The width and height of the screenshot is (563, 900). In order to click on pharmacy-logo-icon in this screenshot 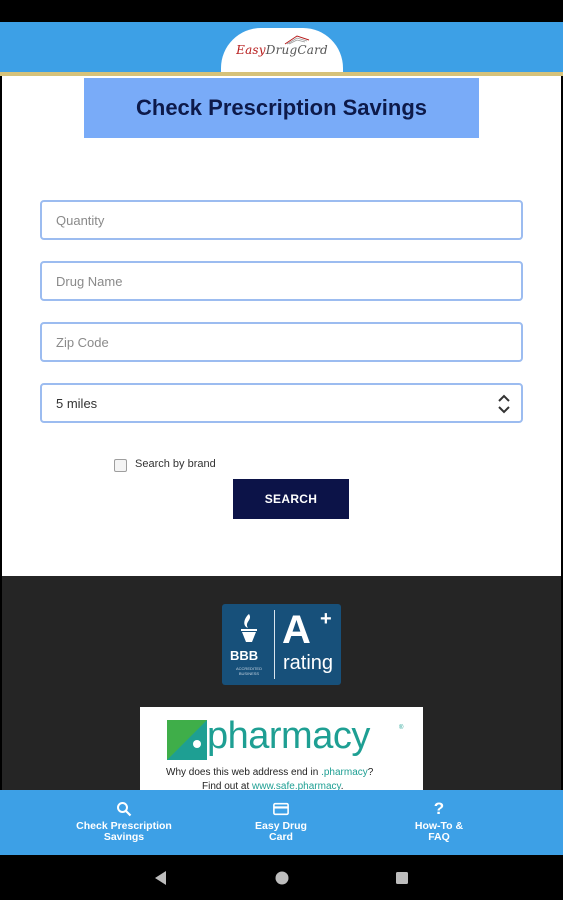, I will do `click(187, 740)`.